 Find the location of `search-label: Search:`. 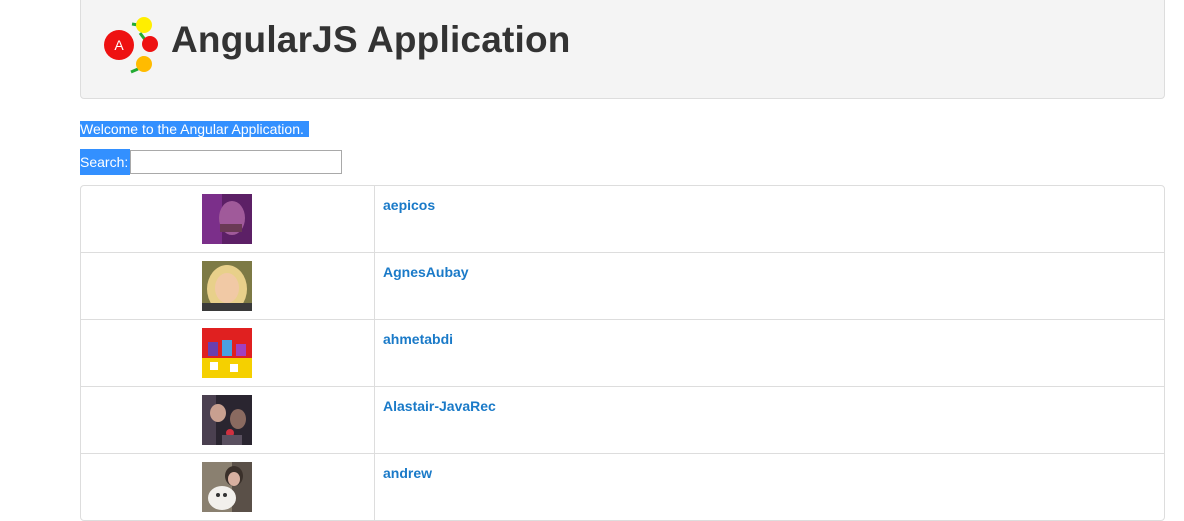

search-label: Search: is located at coordinates (105, 162).